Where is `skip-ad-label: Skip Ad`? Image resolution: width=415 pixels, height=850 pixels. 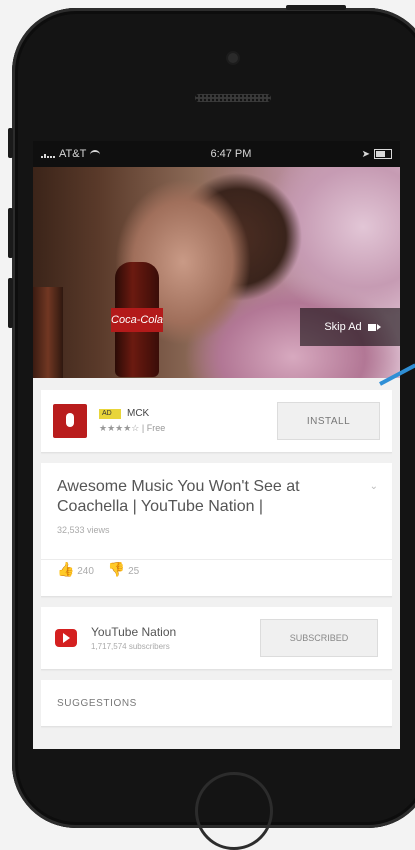
skip-ad-label: Skip Ad is located at coordinates (343, 327).